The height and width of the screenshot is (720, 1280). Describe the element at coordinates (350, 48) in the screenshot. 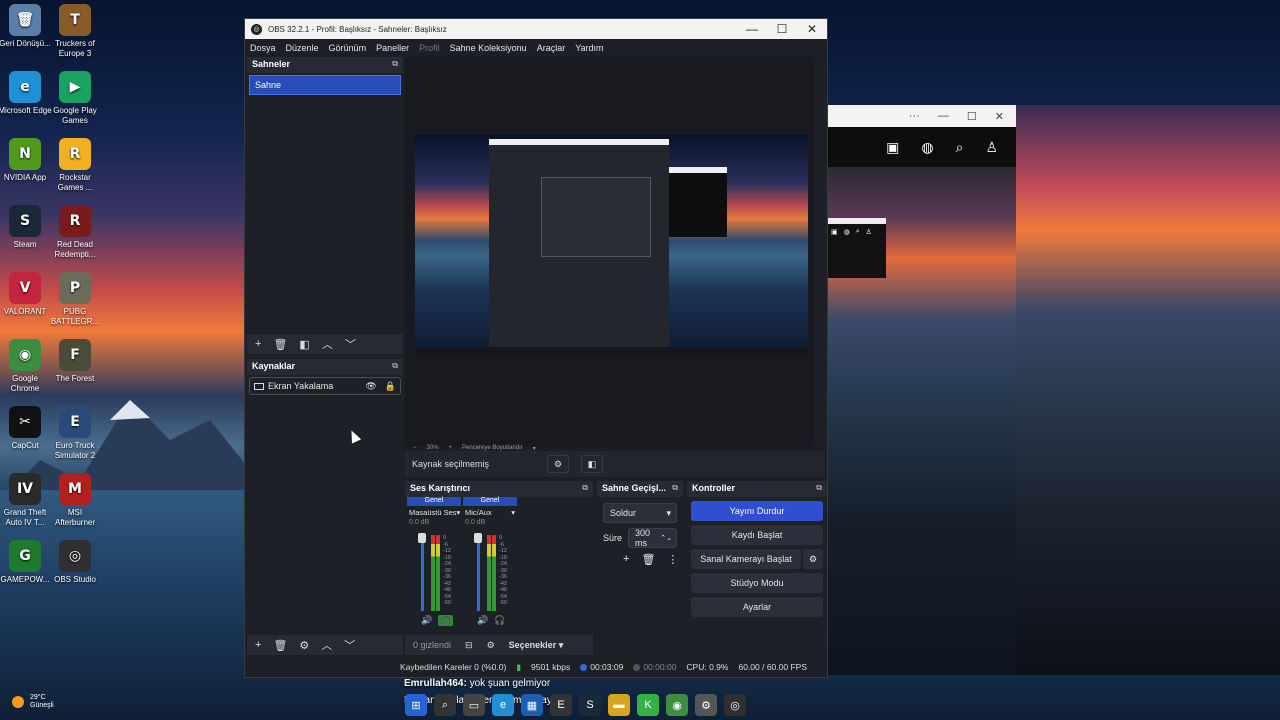

I see `menu-view: Görünüm` at that location.